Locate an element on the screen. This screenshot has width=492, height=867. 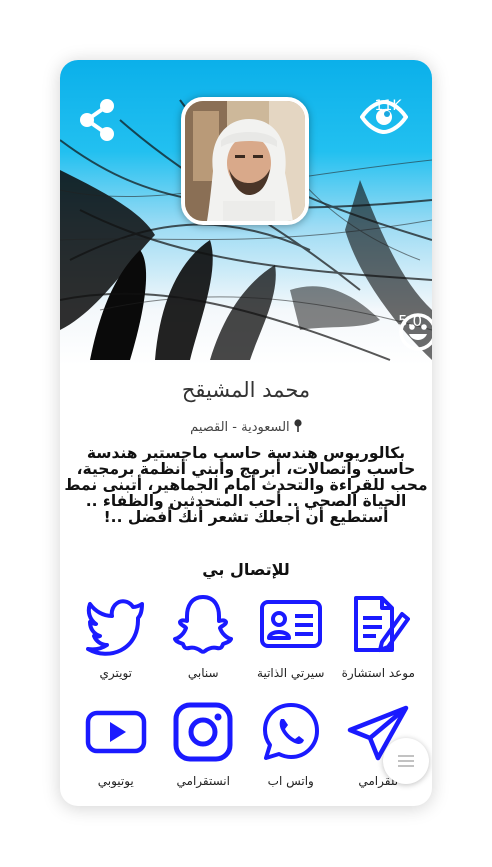
tile-label: انستقرامي is located at coordinates (203, 781).